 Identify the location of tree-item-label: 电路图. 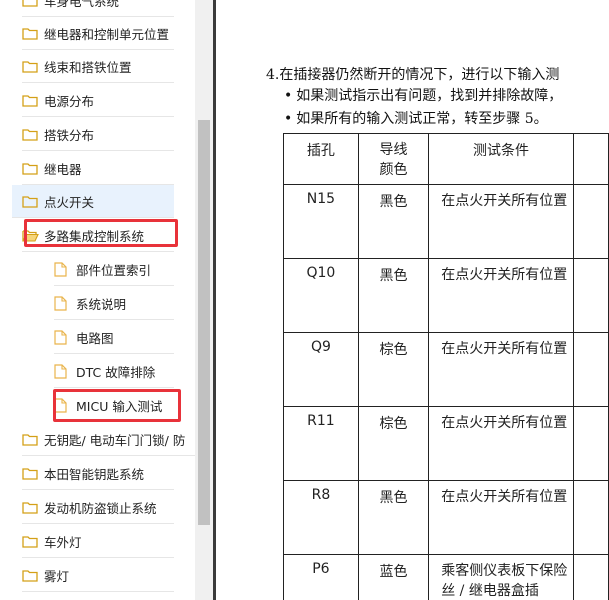
(95, 338).